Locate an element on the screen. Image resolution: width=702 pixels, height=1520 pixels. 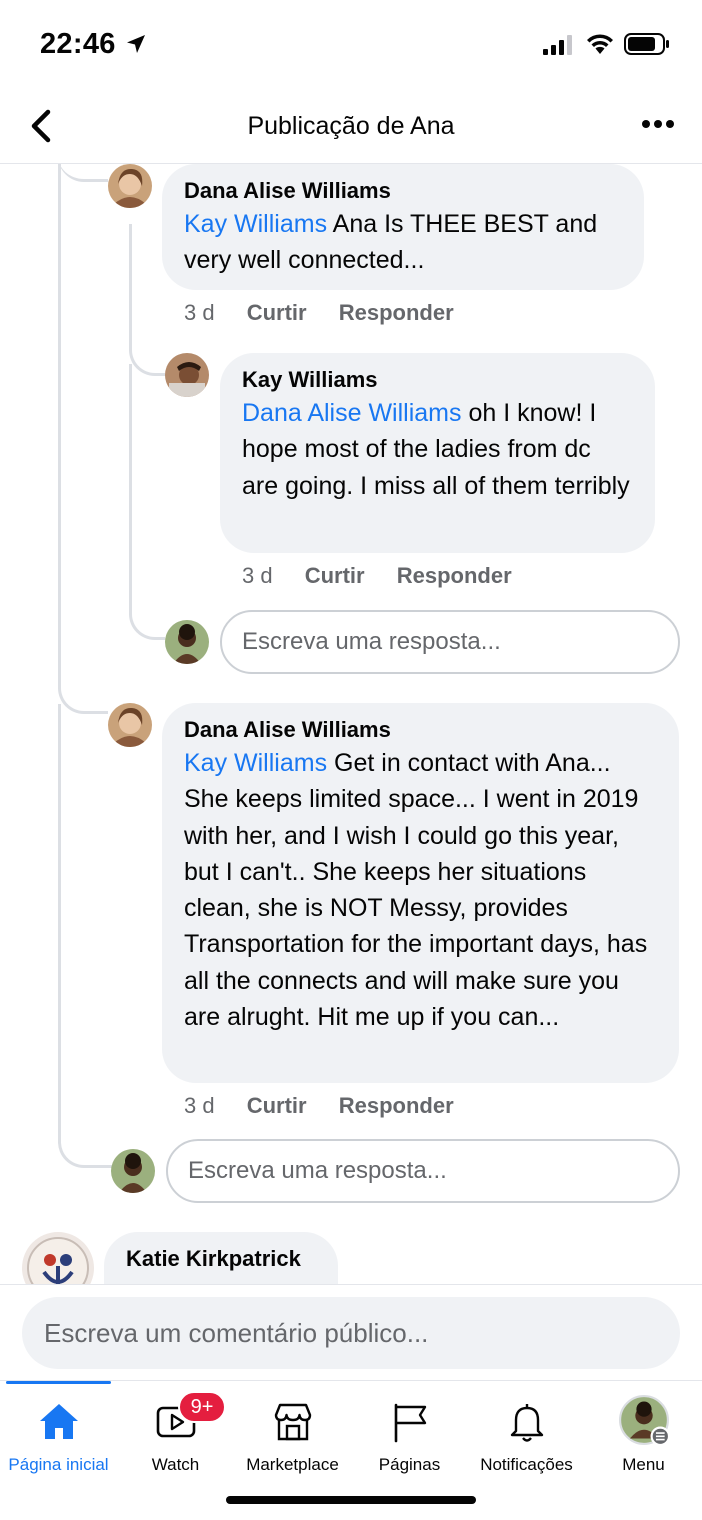
tab-label: Notificações is located at coordinates (526, 1464).